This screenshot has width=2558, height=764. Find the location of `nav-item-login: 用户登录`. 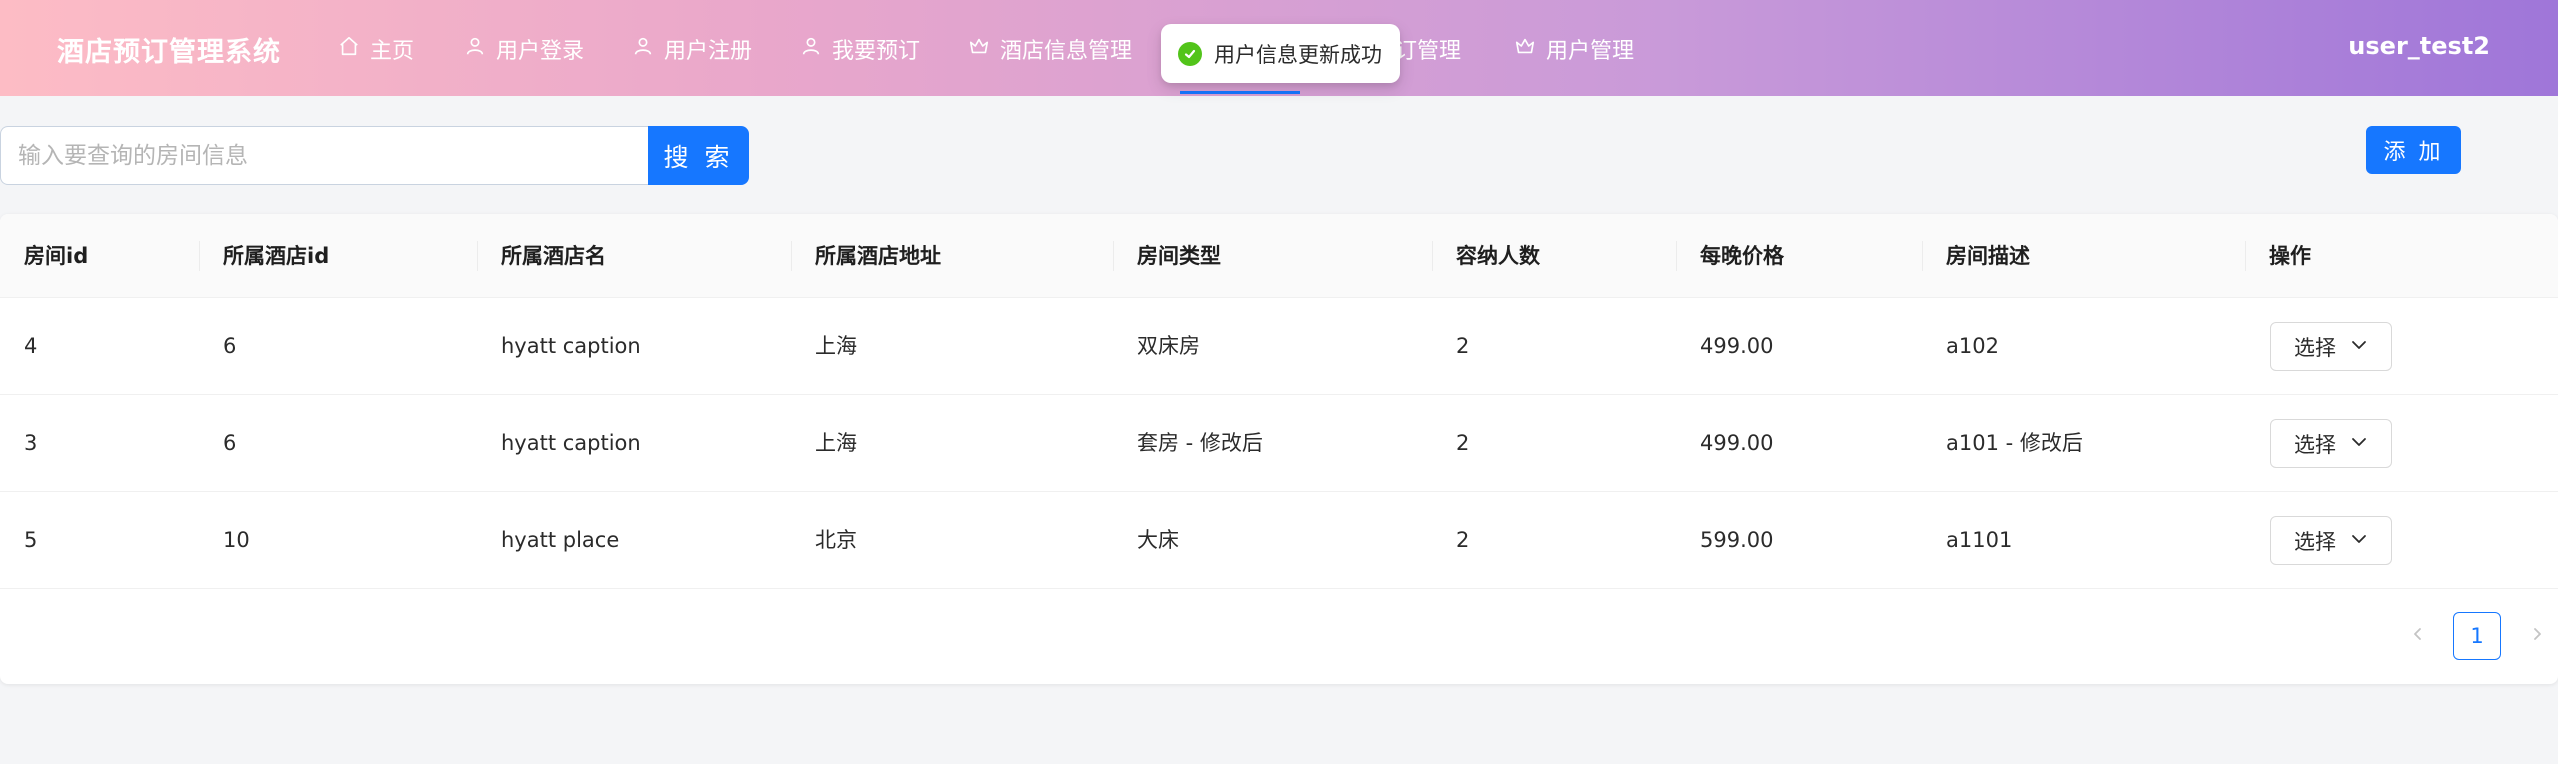

nav-item-login: 用户登录 is located at coordinates (524, 49).